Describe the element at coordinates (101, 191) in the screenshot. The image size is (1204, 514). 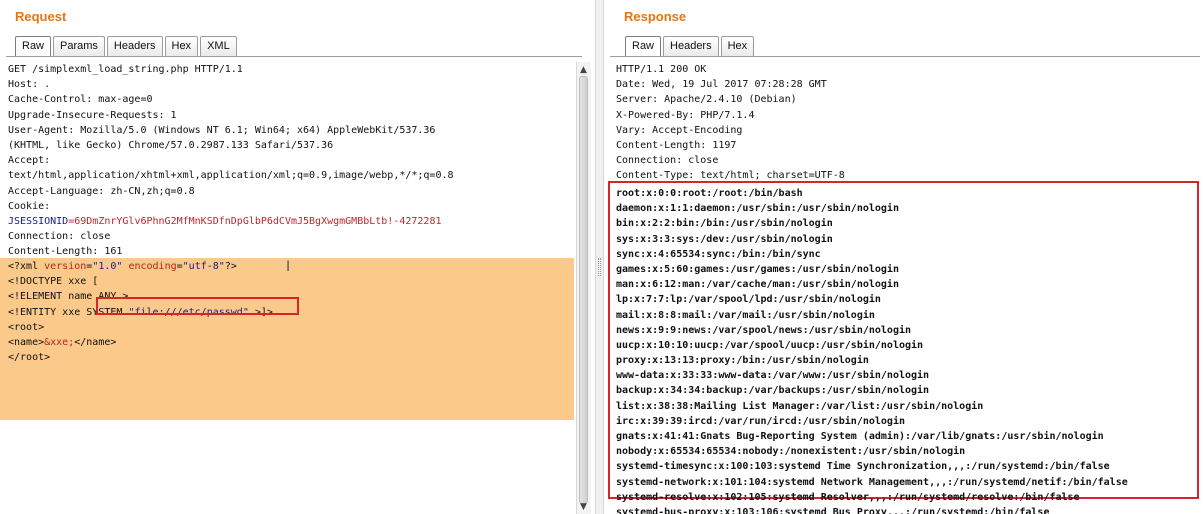
I see `header-line: Accept-Language: zh-CN,zh;q=0.8` at that location.